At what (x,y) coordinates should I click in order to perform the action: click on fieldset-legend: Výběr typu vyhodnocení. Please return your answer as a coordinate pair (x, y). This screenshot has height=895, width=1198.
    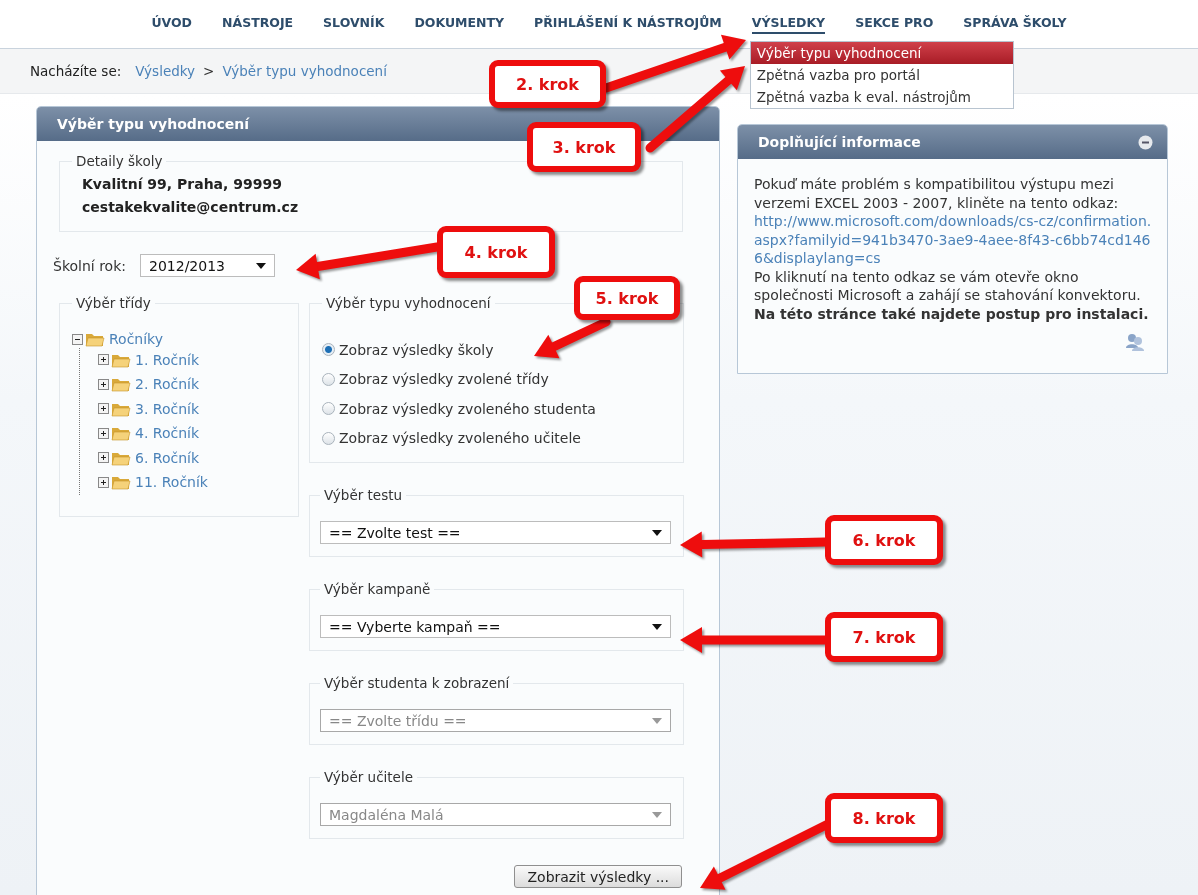
    Looking at the image, I should click on (408, 303).